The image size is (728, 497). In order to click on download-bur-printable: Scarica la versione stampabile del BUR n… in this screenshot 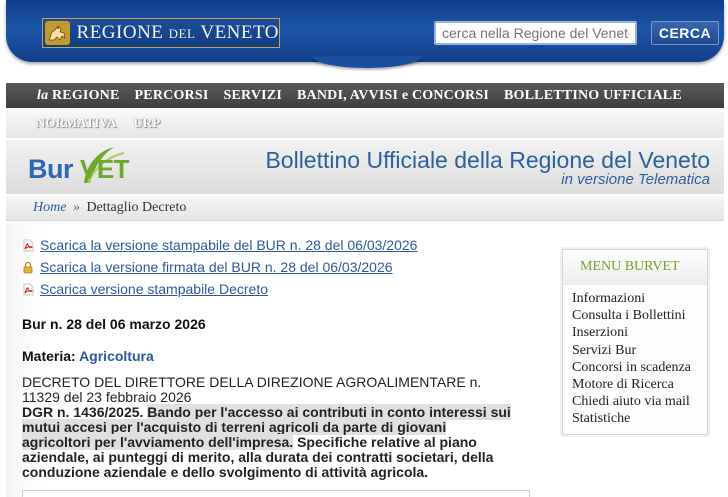, I will do `click(219, 245)`.